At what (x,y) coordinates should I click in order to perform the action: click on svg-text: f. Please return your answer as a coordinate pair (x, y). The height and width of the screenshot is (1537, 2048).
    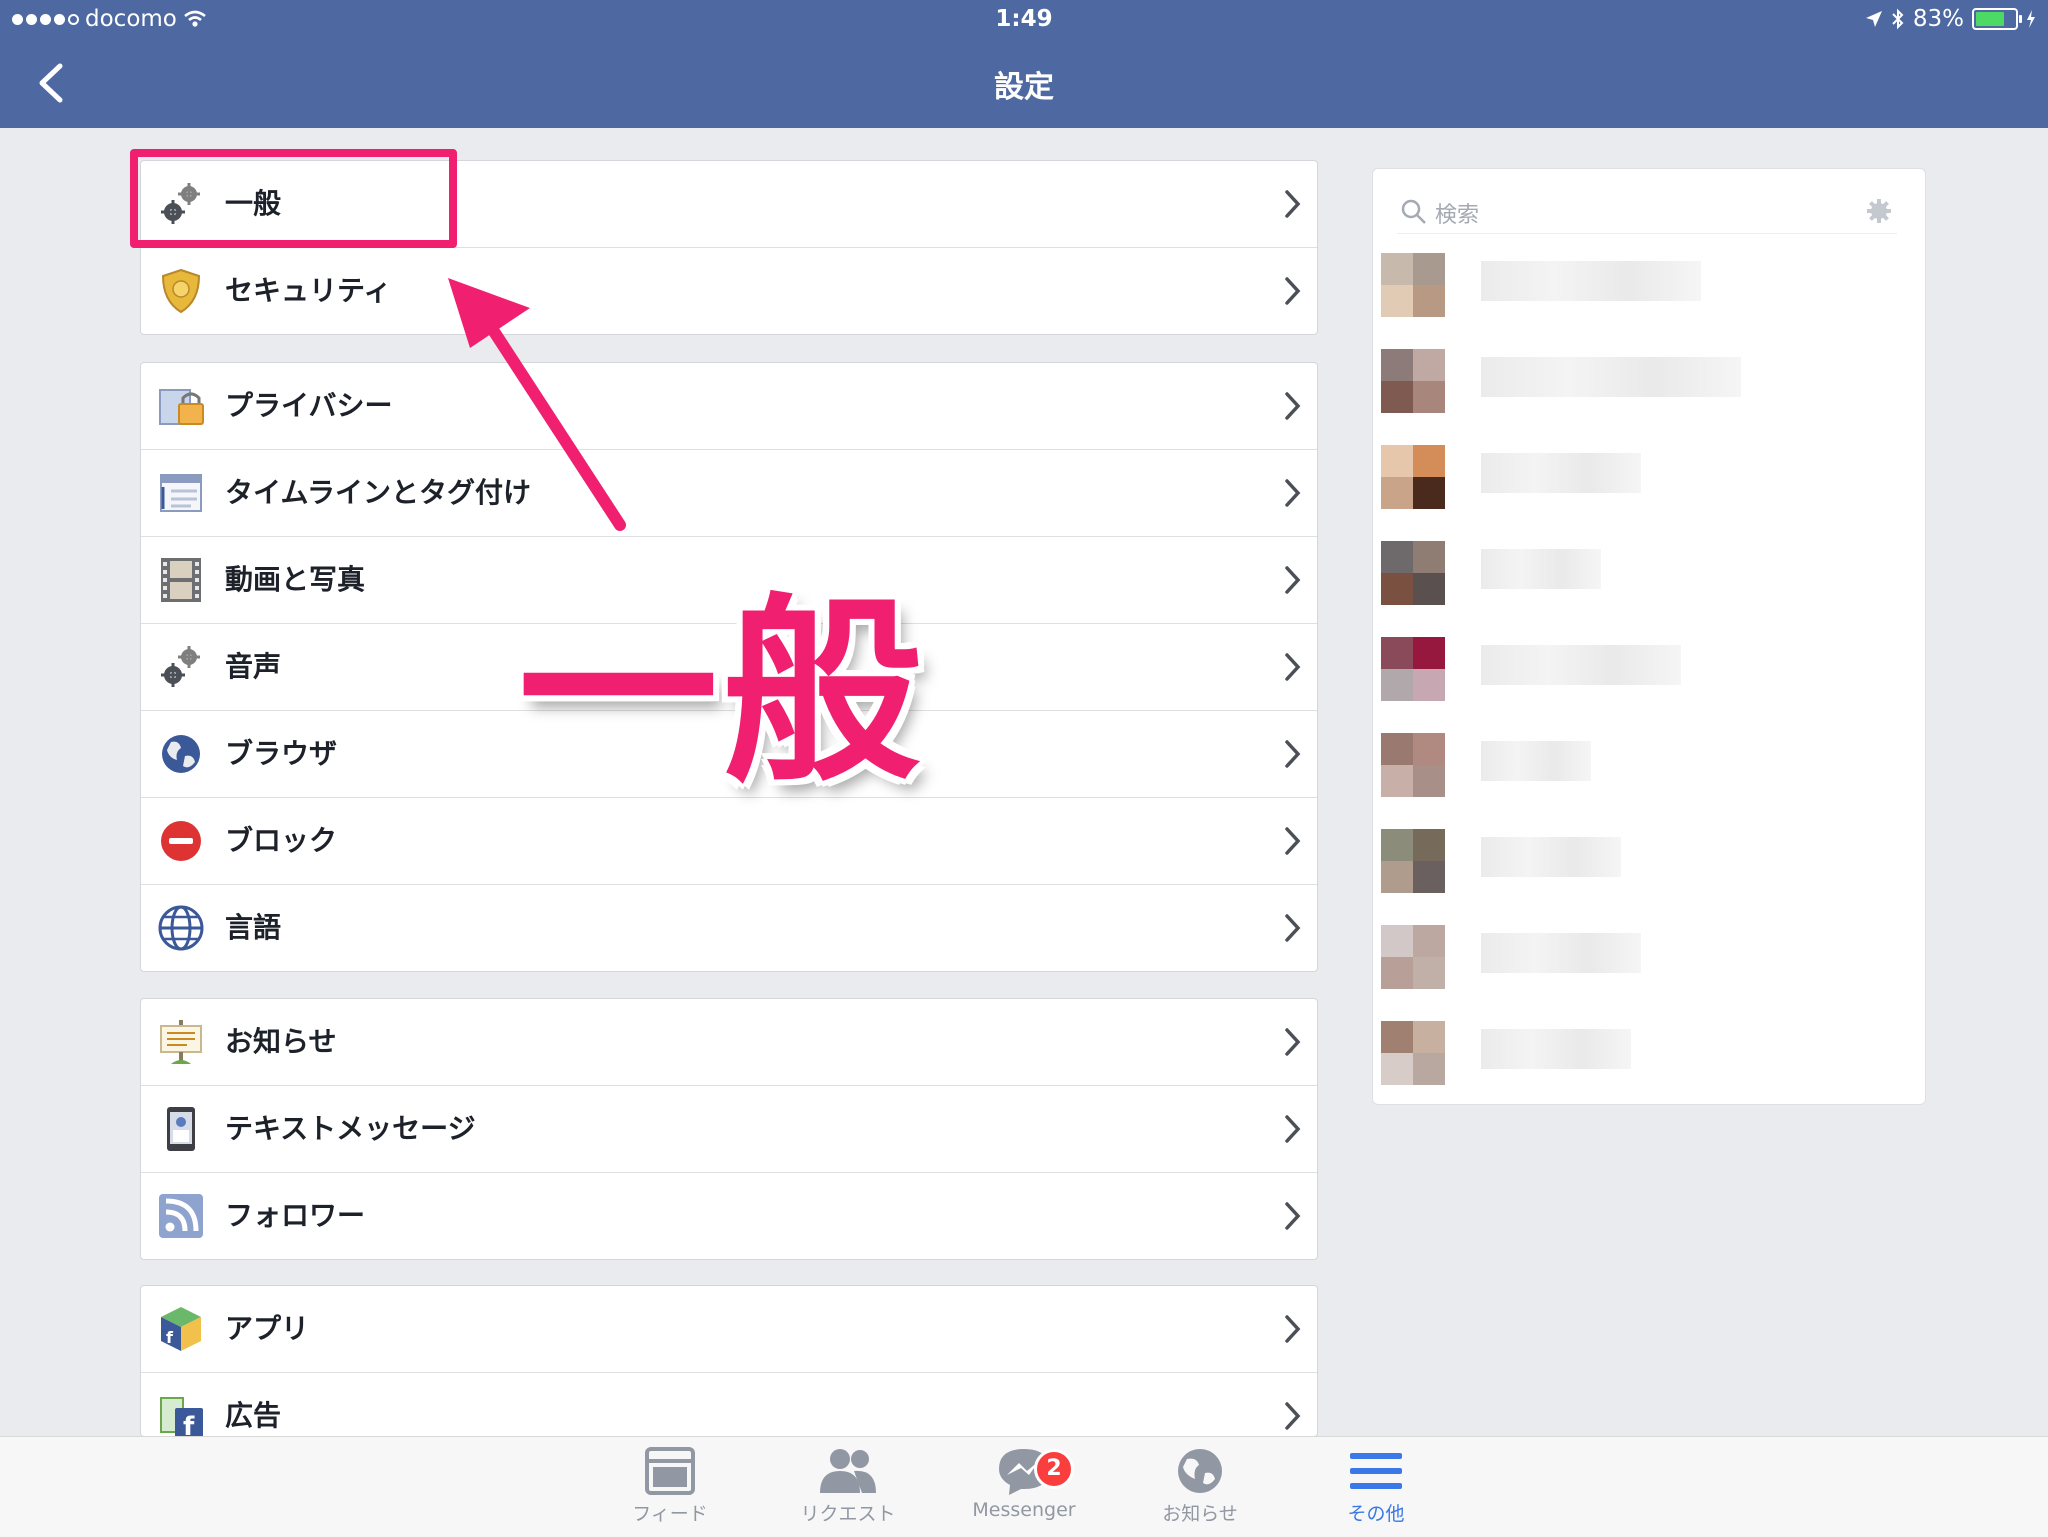
    Looking at the image, I should click on (189, 1424).